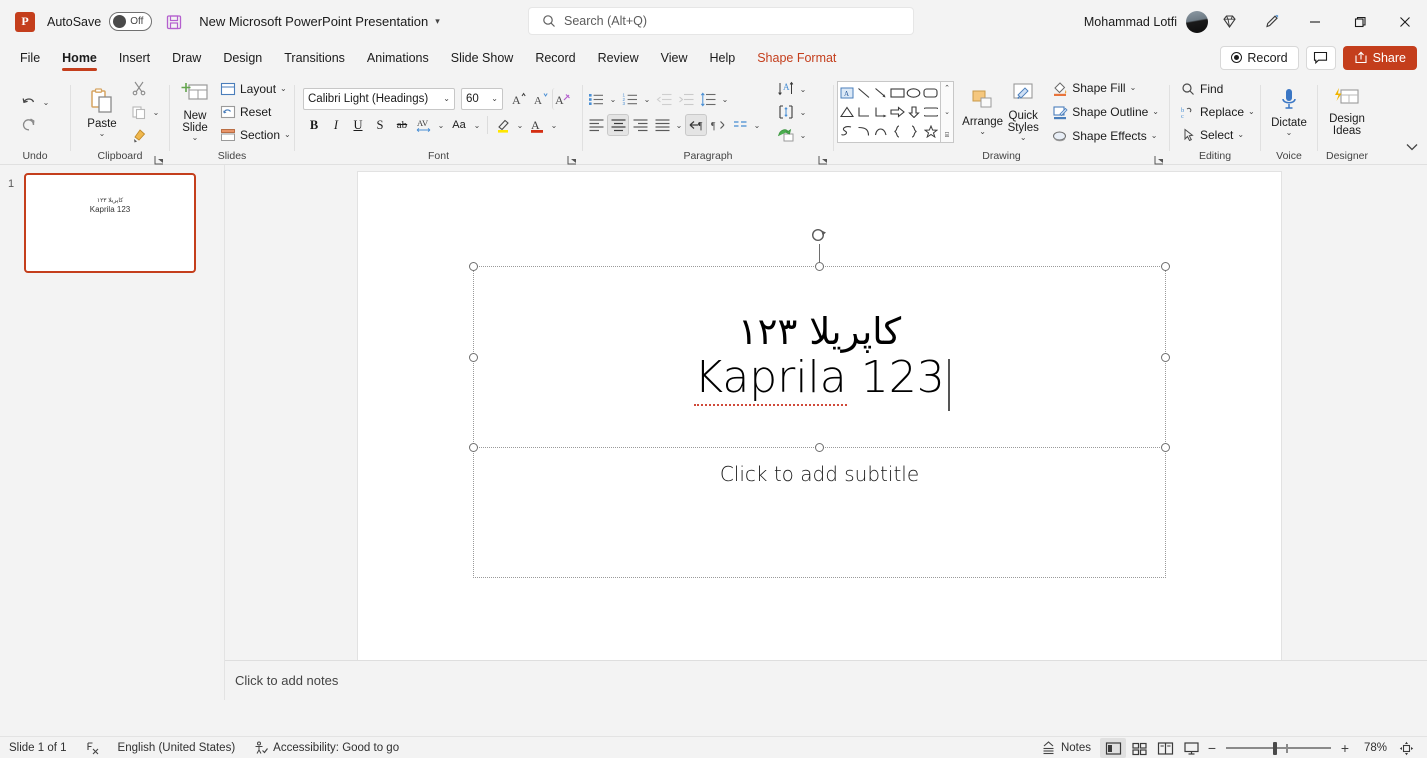 The height and width of the screenshot is (758, 1427). Describe the element at coordinates (786, 135) in the screenshot. I see `convert-to-smartart-button` at that location.